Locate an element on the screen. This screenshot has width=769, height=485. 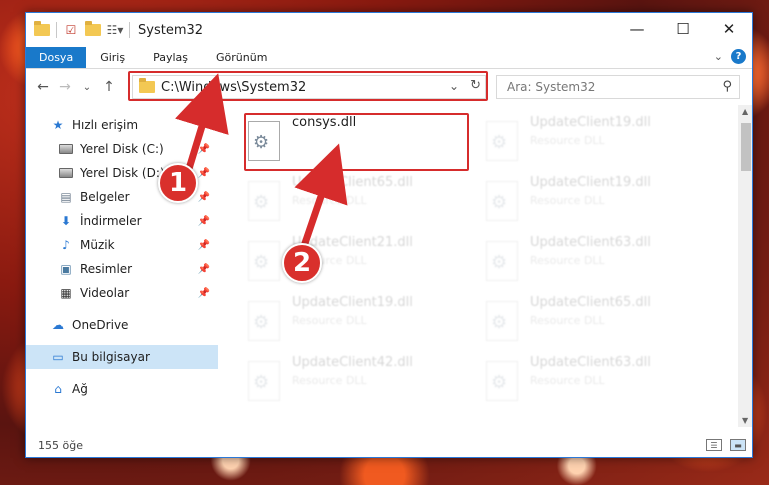
back-arrow-icon: ← is located at coordinates (43, 87).